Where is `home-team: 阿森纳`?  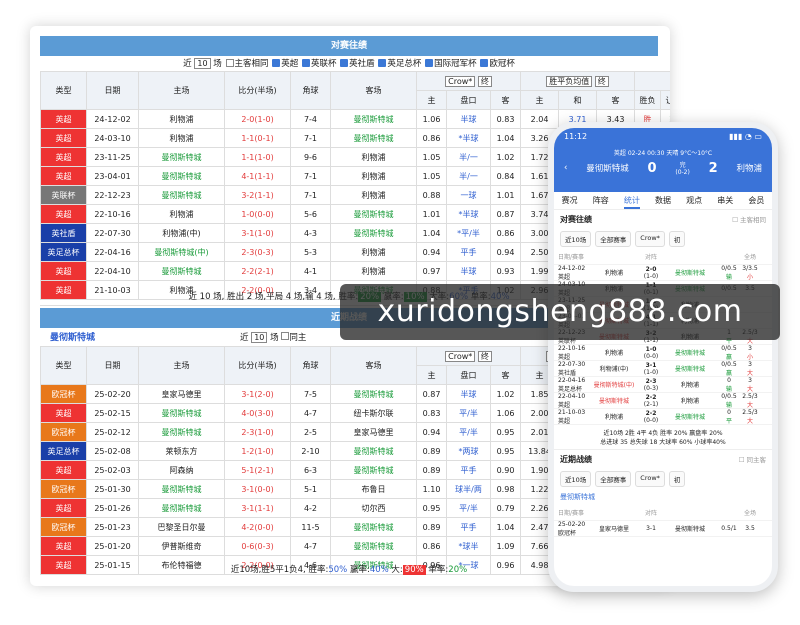 home-team: 阿森纳 is located at coordinates (181, 470).